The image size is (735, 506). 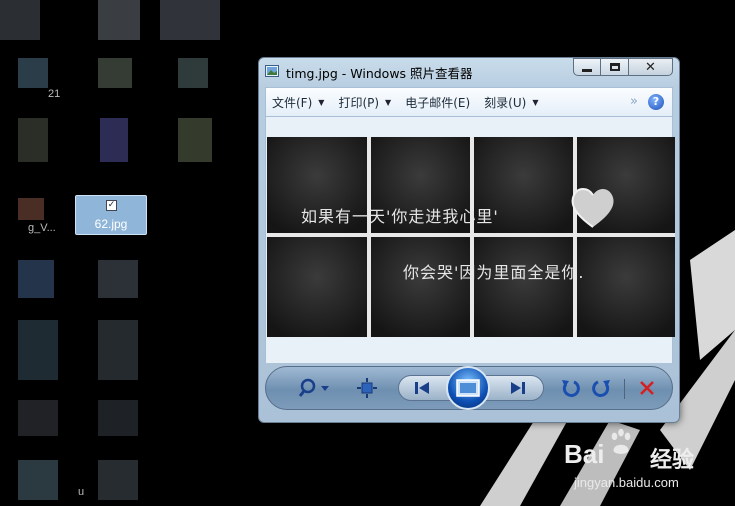 I want to click on menu-label: 电子邮件(E), so click(x=438, y=102).